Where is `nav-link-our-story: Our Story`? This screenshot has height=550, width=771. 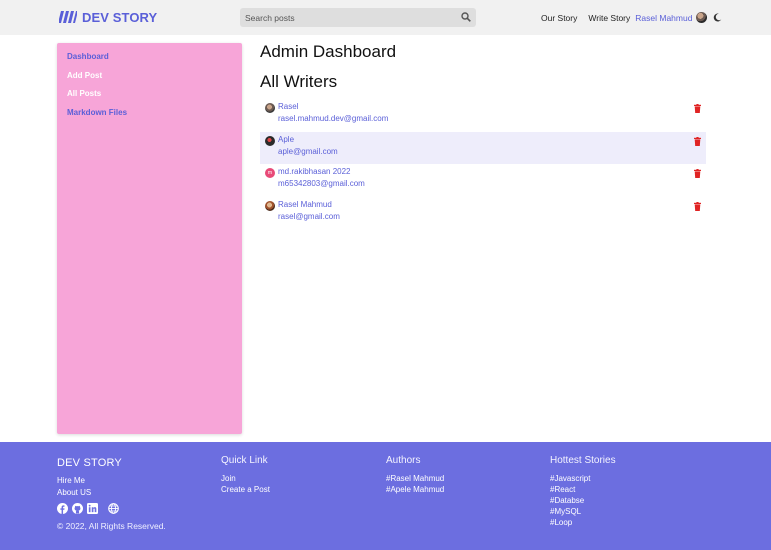 nav-link-our-story: Our Story is located at coordinates (559, 18).